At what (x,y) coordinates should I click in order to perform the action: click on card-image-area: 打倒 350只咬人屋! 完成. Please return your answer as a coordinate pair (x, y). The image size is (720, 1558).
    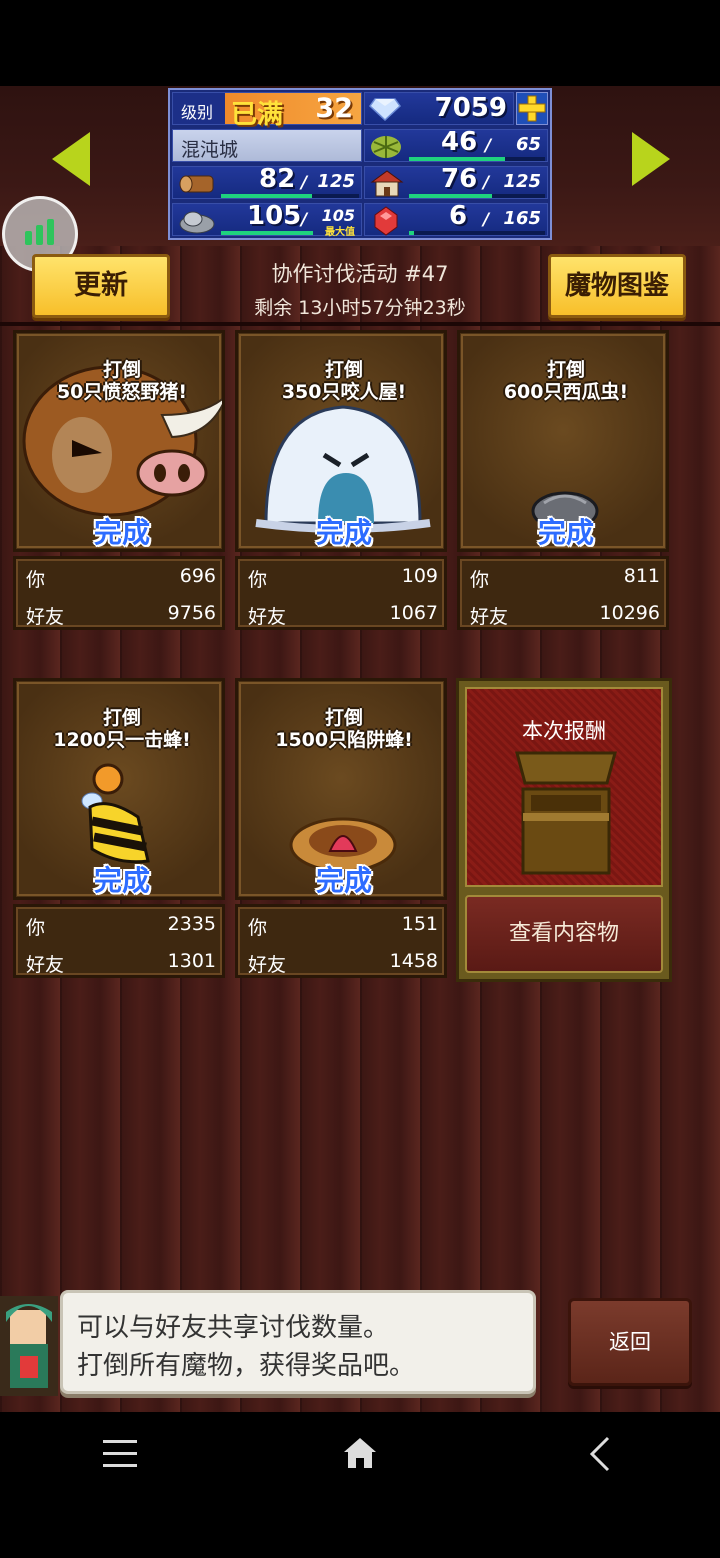
    Looking at the image, I should click on (341, 441).